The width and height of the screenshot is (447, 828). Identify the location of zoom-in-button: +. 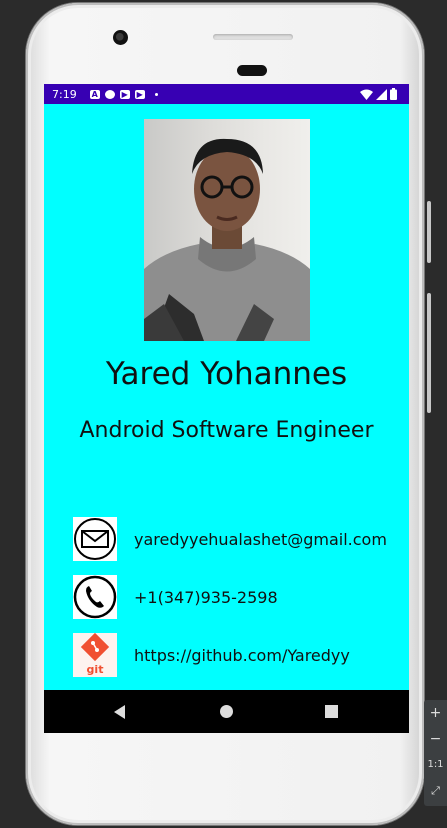
(435, 713).